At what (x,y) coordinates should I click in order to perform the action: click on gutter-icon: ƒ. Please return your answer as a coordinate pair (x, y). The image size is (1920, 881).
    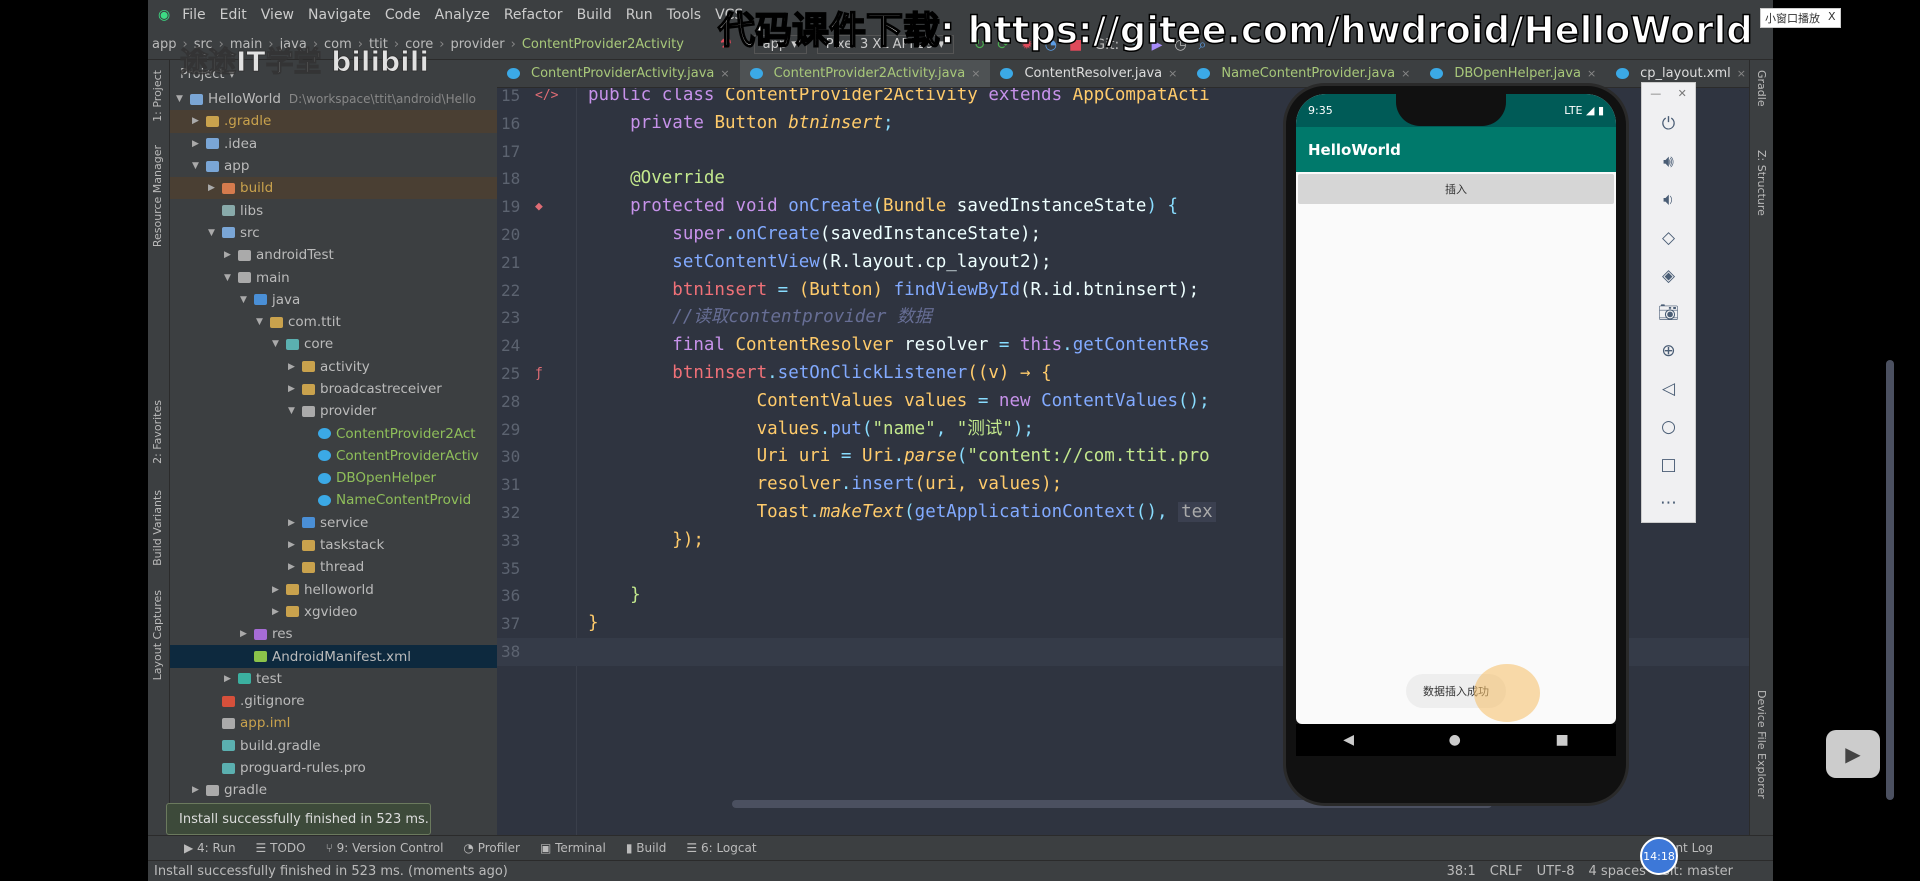
    Looking at the image, I should click on (539, 374).